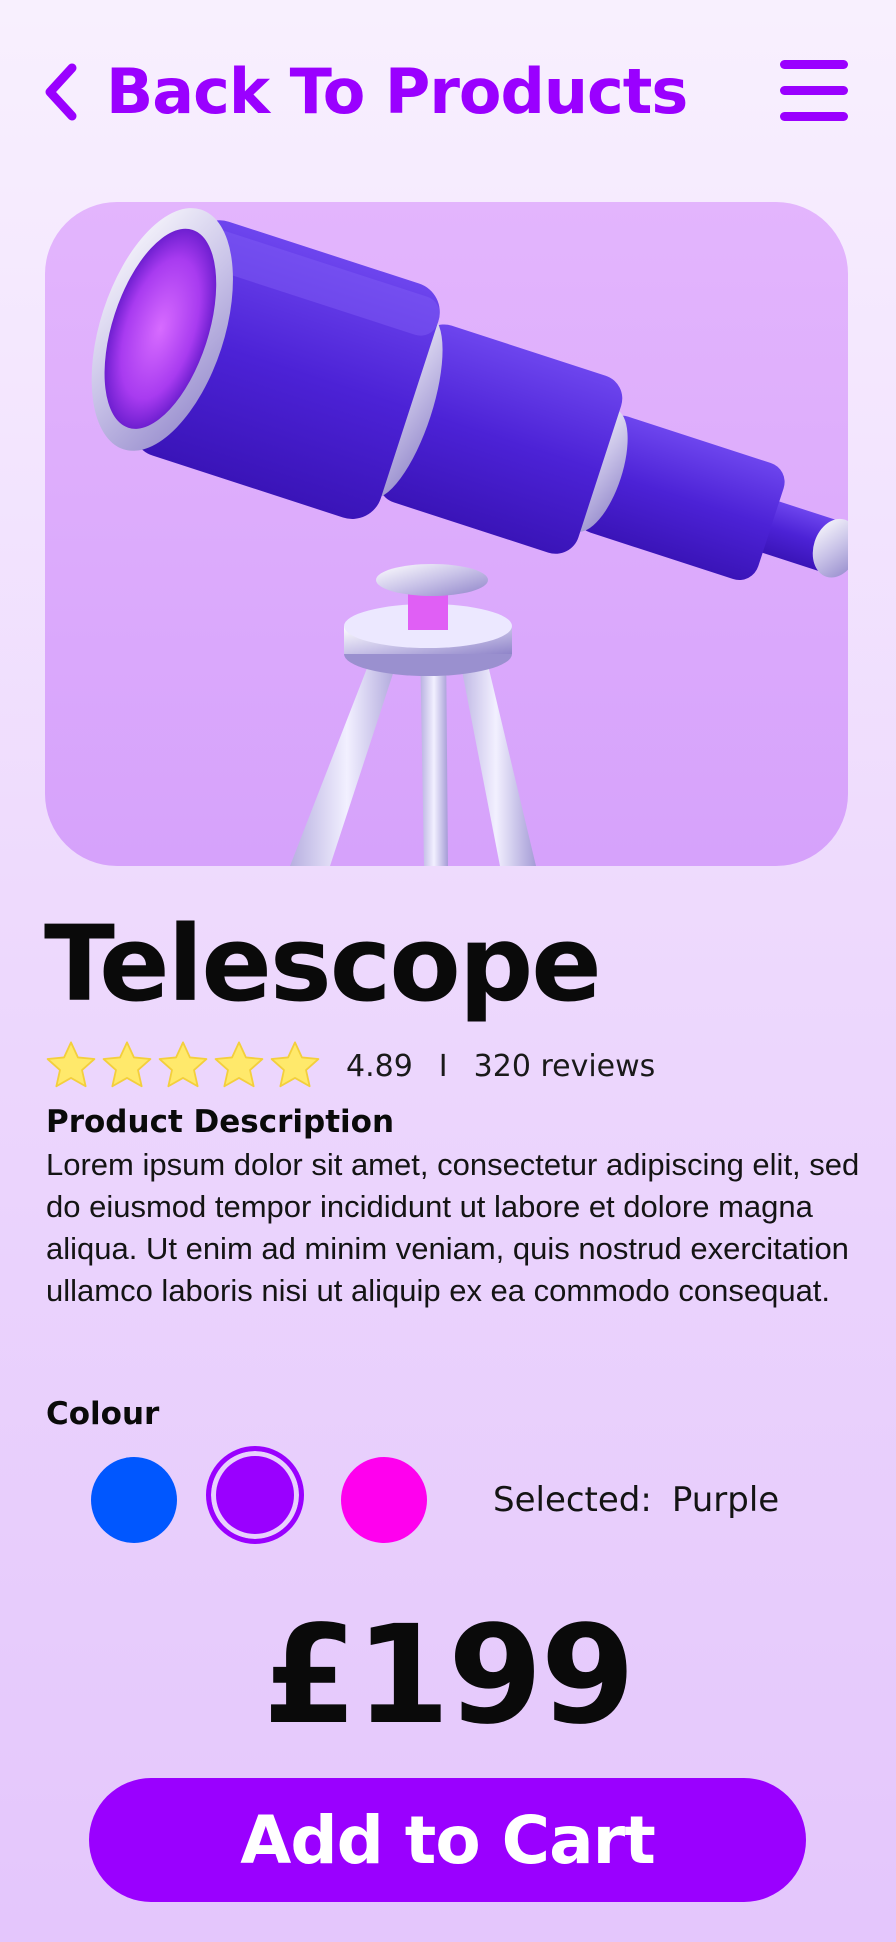 Image resolution: width=896 pixels, height=1942 pixels. I want to click on hamburger-menu-button, so click(814, 90).